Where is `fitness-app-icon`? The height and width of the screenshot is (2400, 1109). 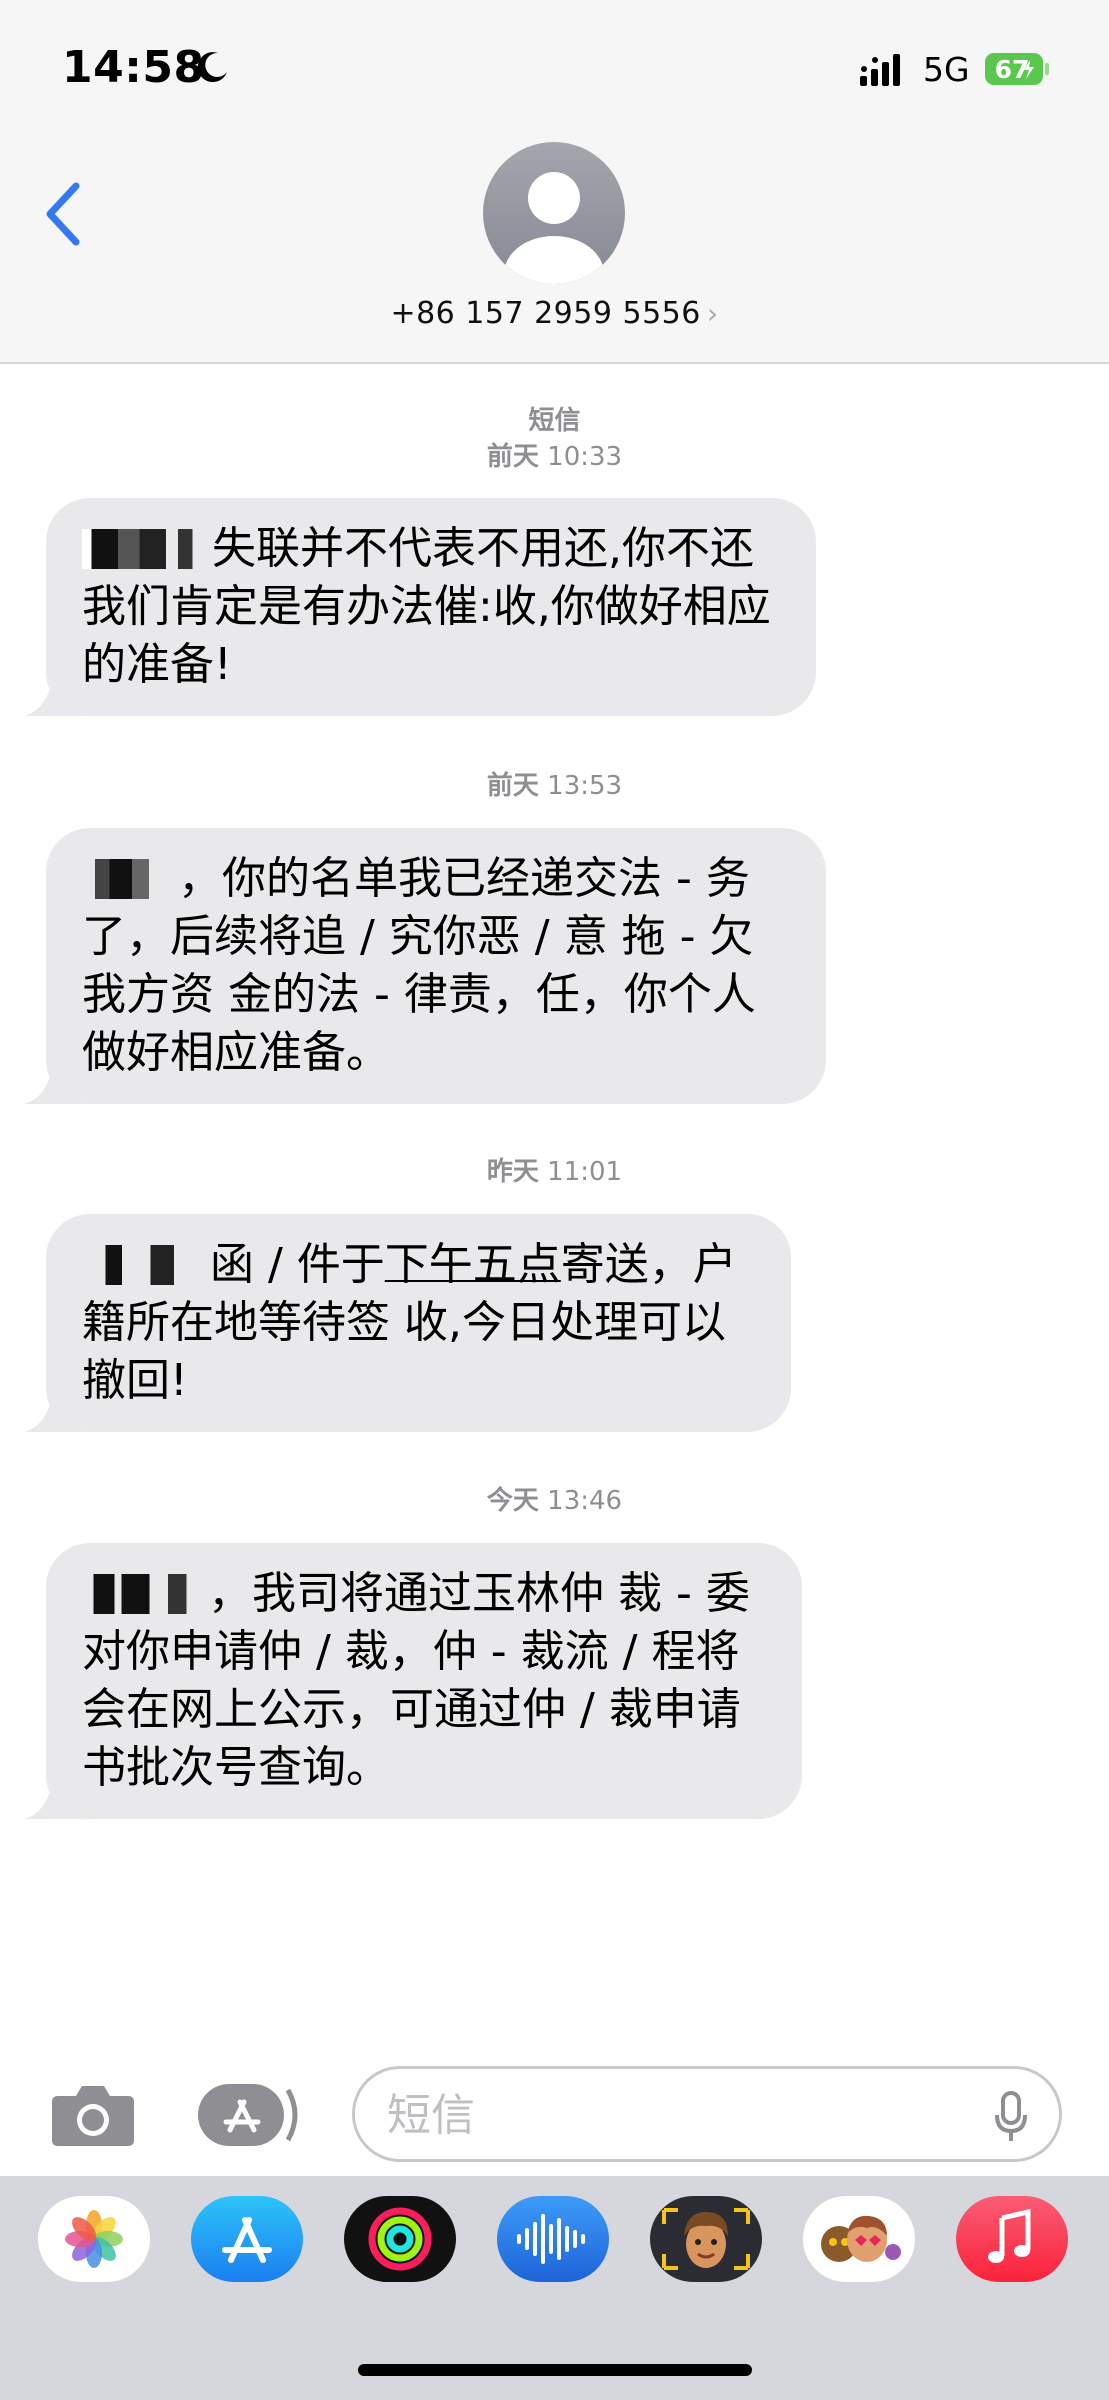
fitness-app-icon is located at coordinates (400, 2239).